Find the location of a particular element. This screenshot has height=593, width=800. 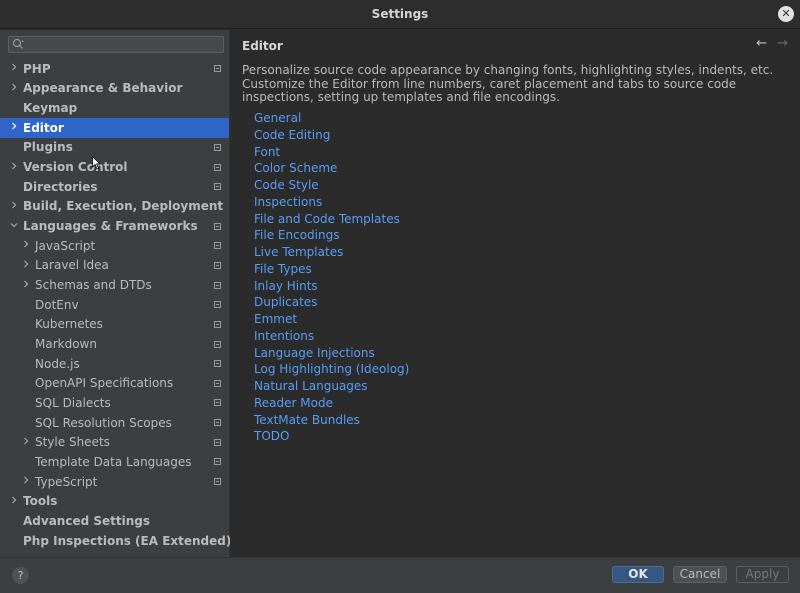

link-natural-languages: Natural Languages is located at coordinates (331, 386).